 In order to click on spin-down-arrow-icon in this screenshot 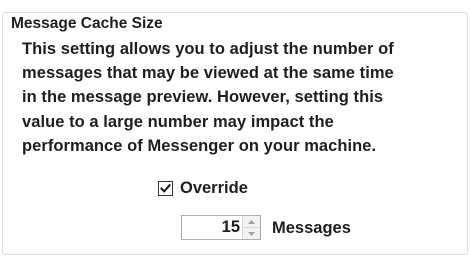, I will do `click(251, 233)`.